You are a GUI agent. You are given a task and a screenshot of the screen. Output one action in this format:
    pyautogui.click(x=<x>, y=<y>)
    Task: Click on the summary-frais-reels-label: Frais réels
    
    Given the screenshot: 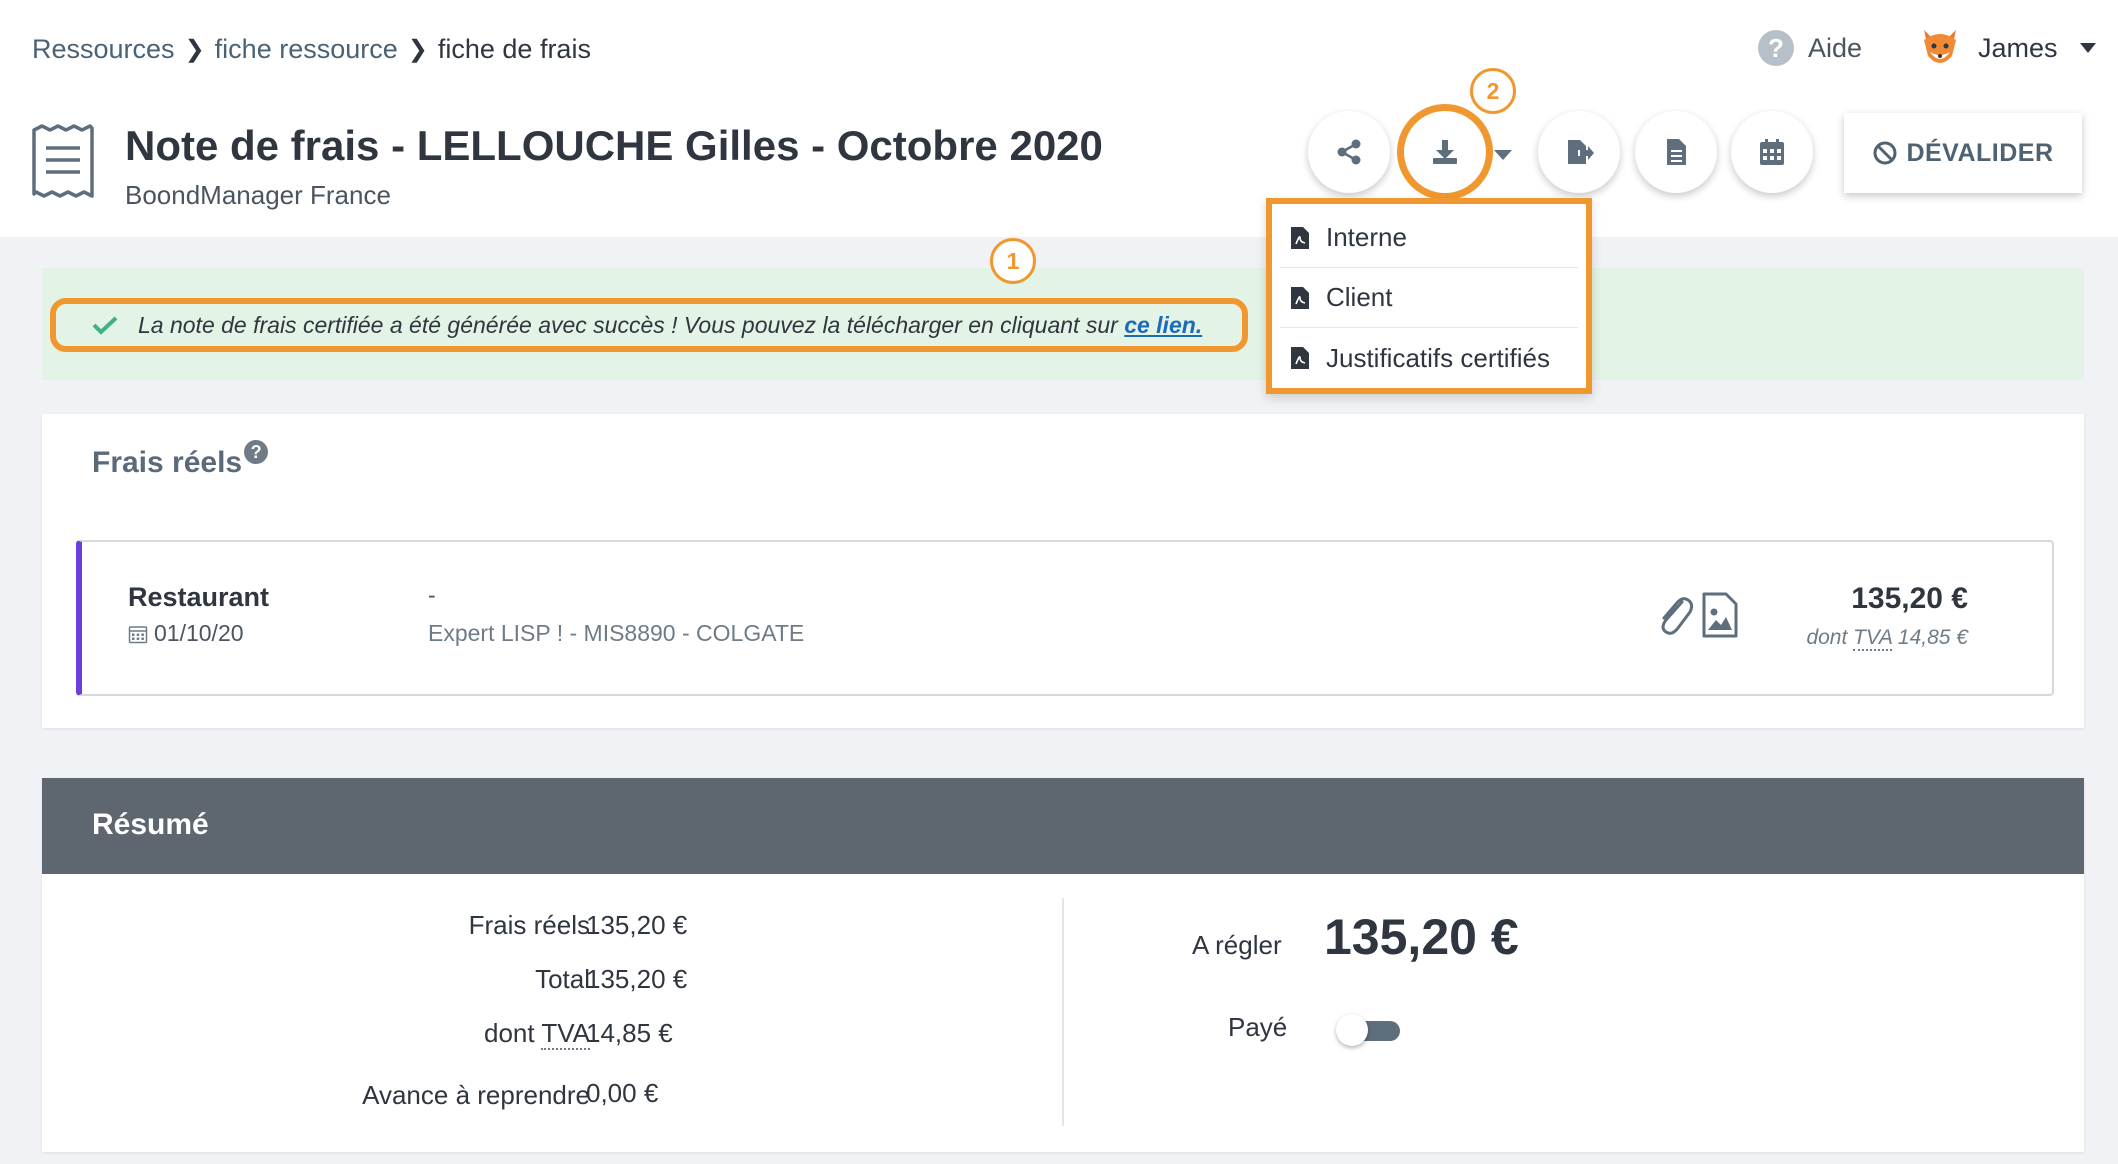 What is the action you would take?
    pyautogui.click(x=529, y=925)
    